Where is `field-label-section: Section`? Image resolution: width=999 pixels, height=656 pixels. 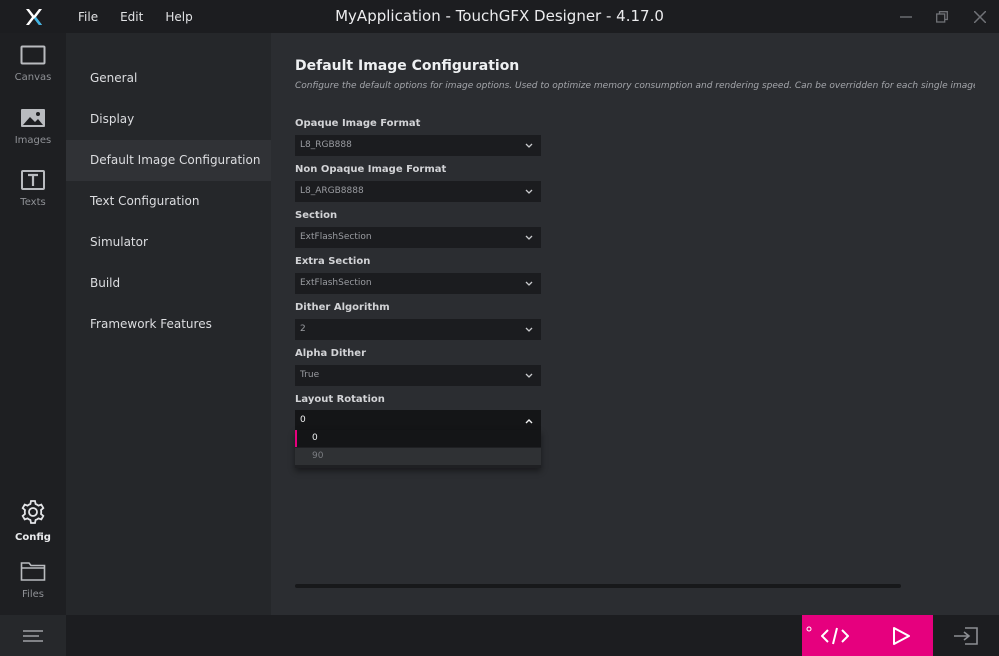 field-label-section: Section is located at coordinates (316, 215).